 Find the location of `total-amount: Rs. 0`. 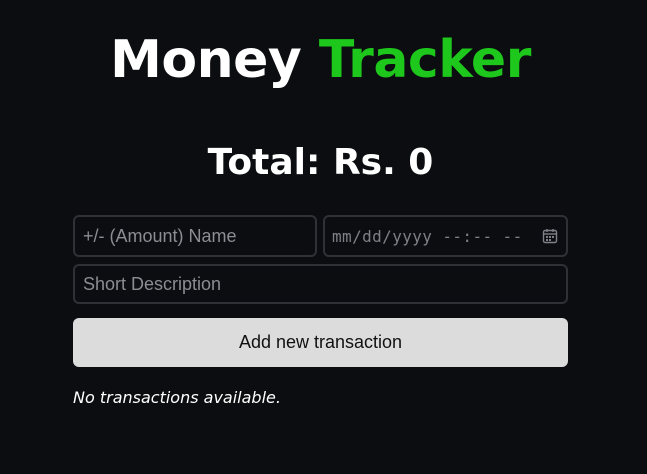

total-amount: Rs. 0 is located at coordinates (383, 162).